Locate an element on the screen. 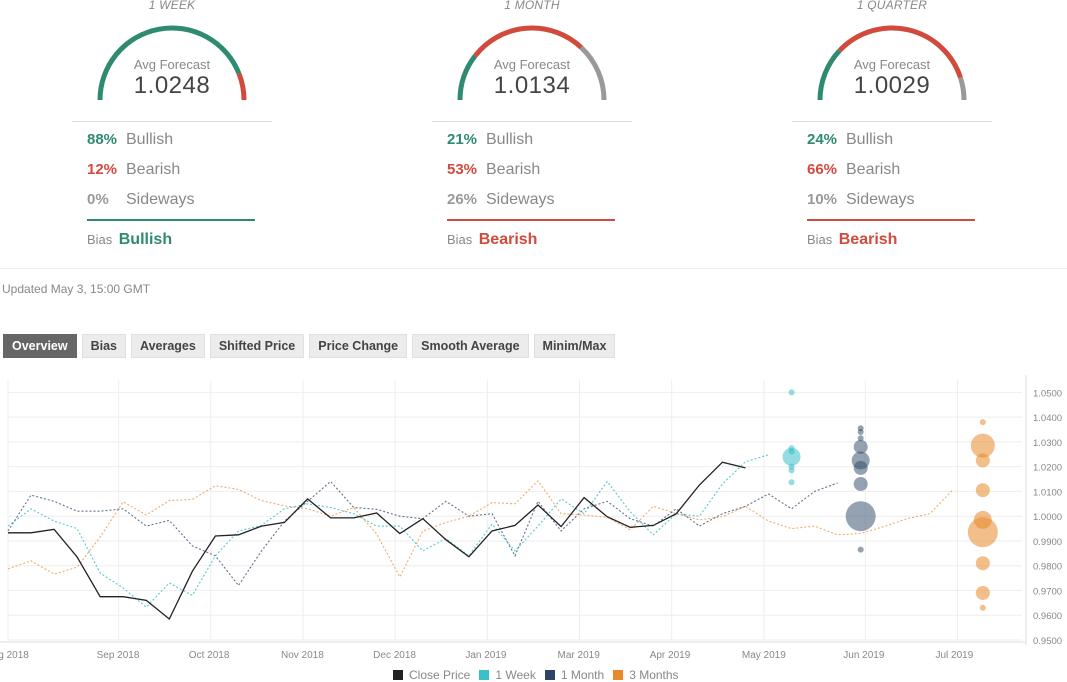 The height and width of the screenshot is (682, 1067). legend-label: 1 Month is located at coordinates (582, 675).